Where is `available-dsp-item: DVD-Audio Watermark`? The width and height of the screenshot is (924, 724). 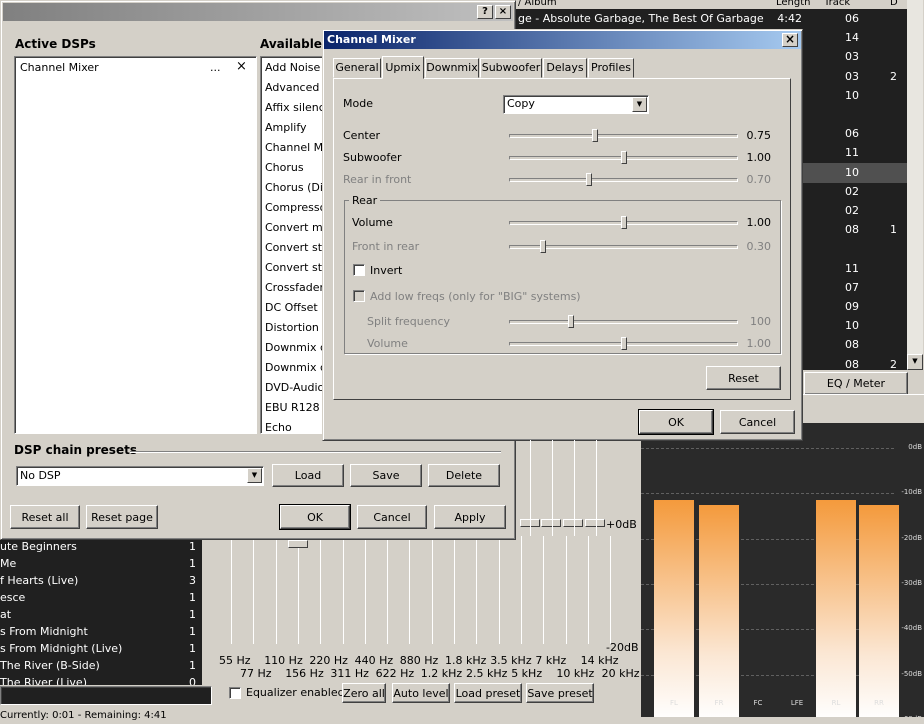 available-dsp-item: DVD-Audio Watermark is located at coordinates (295, 387).